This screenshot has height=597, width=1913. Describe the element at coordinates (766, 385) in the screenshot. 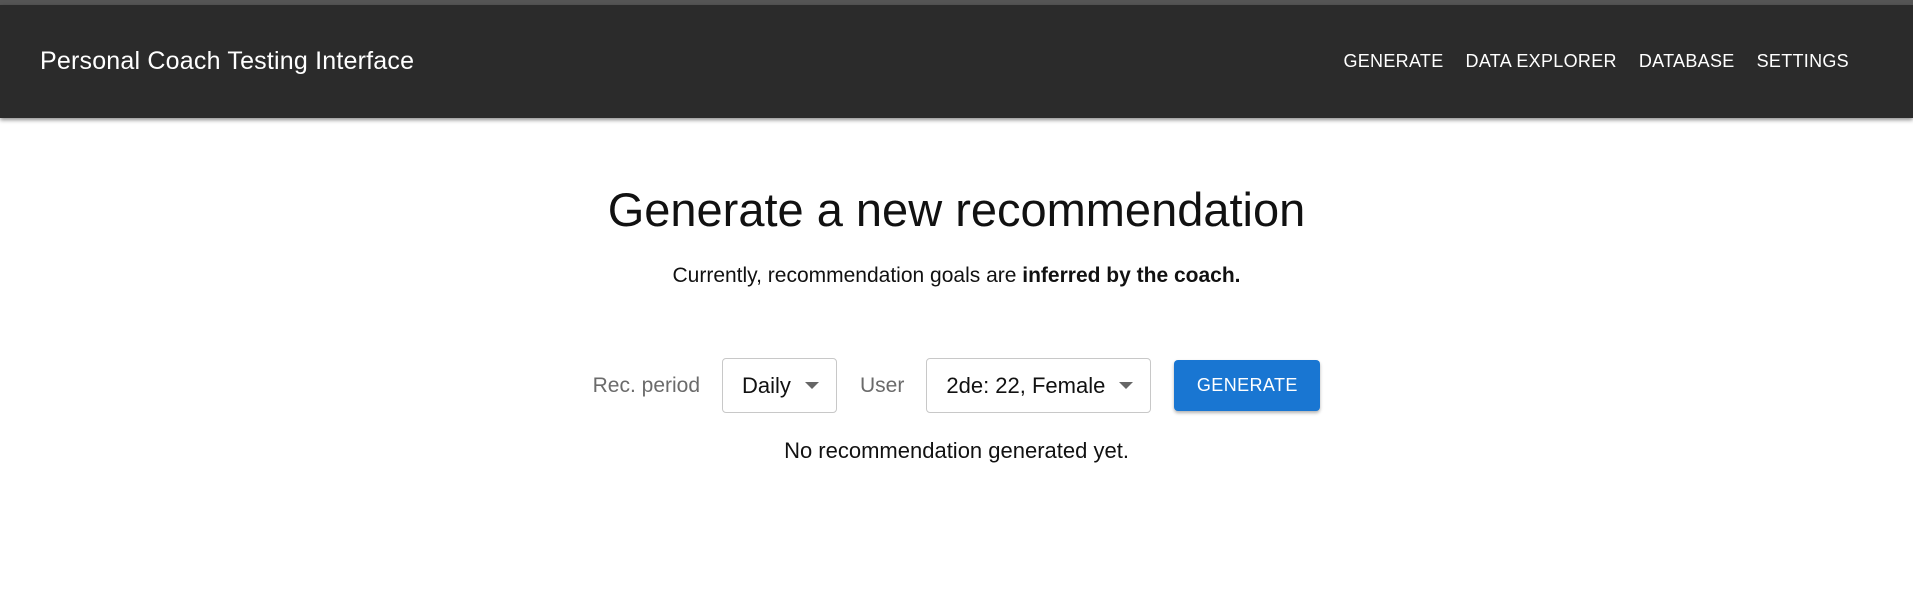

I see `rec-period-value: Daily` at that location.